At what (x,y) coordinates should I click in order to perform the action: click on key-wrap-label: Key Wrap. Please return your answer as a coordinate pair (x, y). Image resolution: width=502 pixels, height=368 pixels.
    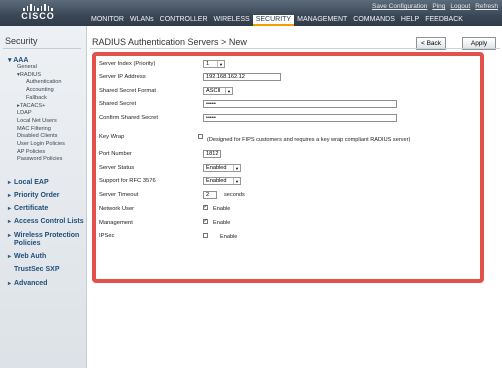
    Looking at the image, I should click on (112, 137).